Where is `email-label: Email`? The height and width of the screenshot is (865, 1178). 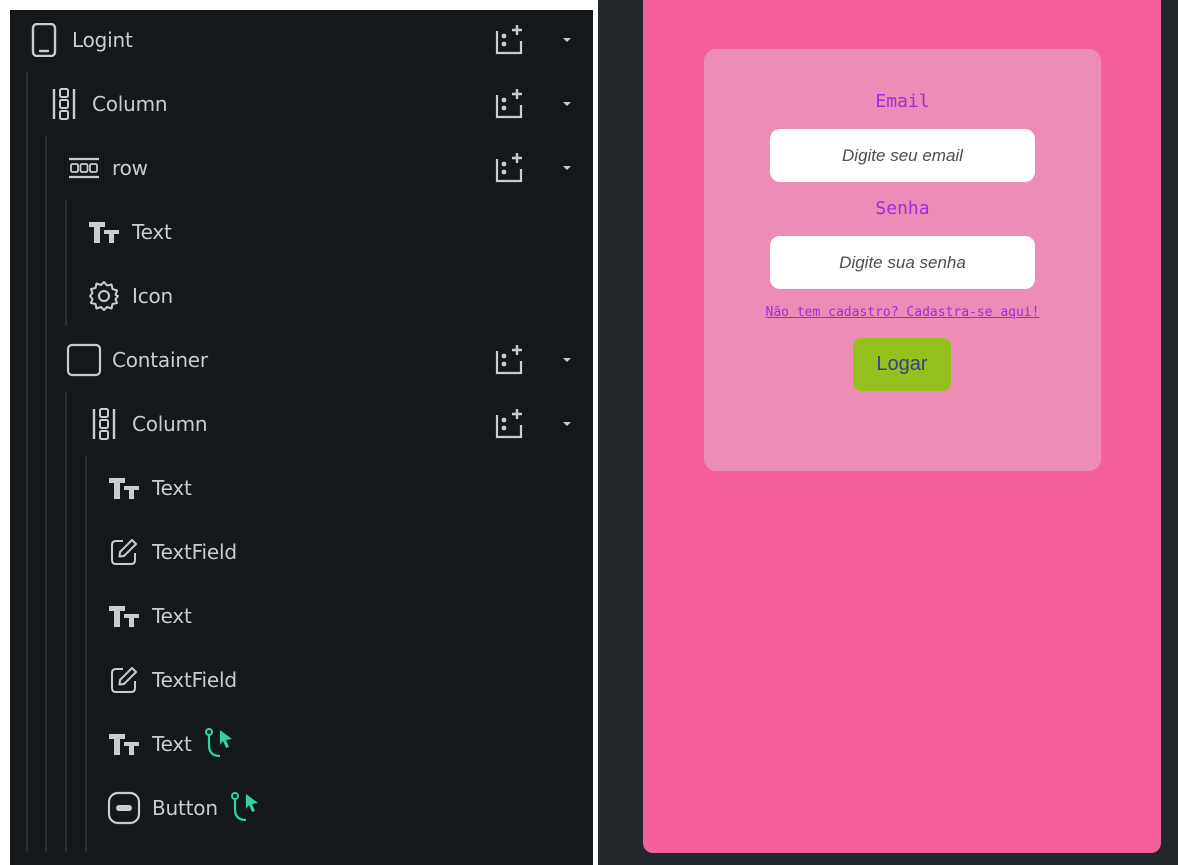 email-label: Email is located at coordinates (902, 101).